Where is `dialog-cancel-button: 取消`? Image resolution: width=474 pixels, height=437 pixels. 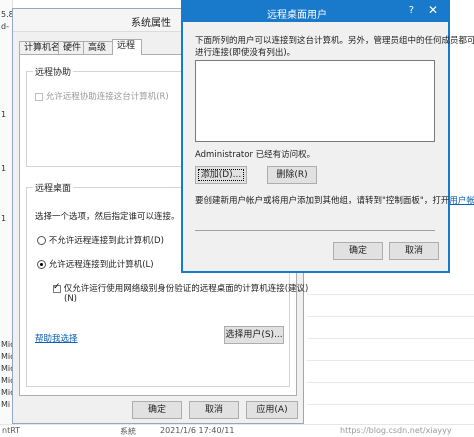 dialog-cancel-button: 取消 is located at coordinates (414, 251).